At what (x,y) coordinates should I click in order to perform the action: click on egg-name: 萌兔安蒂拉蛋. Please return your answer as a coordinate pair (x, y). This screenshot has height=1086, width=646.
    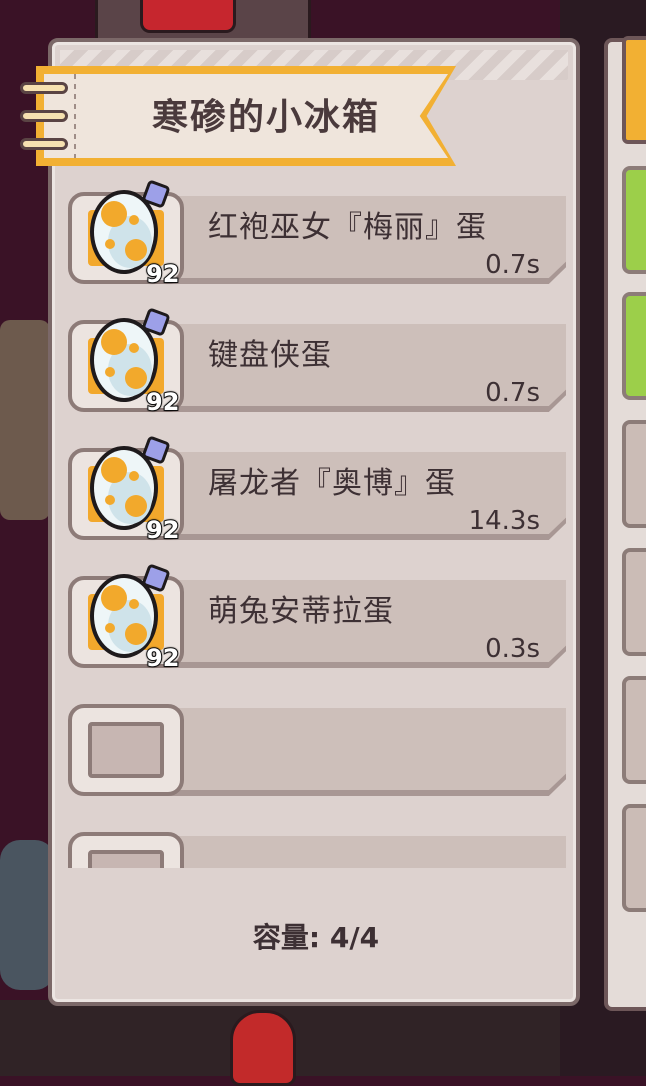
    Looking at the image, I should click on (301, 611).